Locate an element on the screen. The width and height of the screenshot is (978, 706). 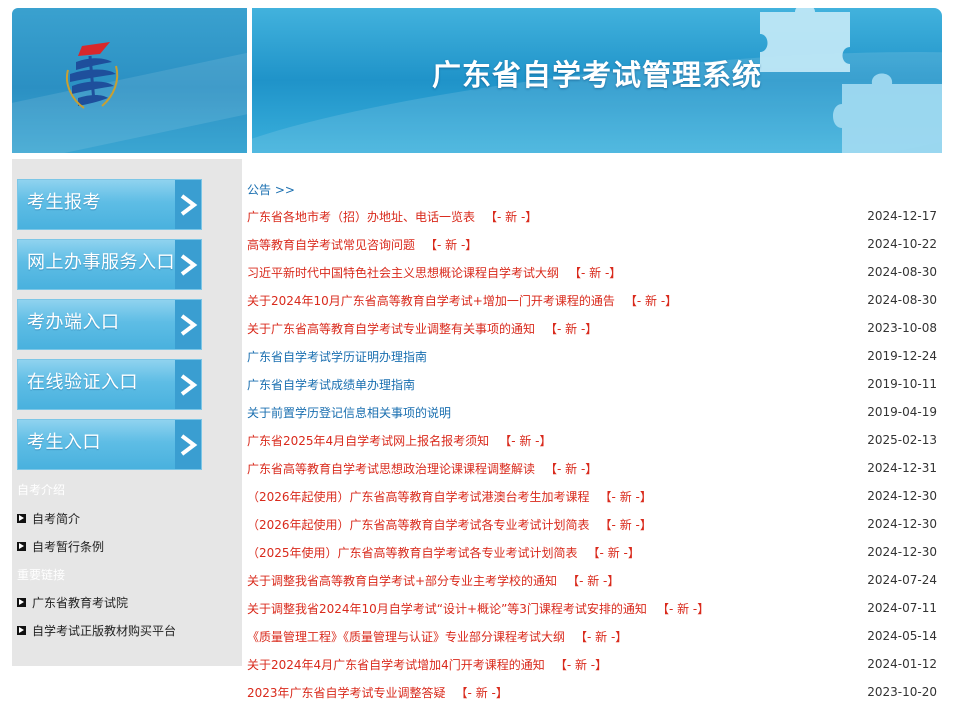
notice-title-group: 习近平新时代中国特色社会主义思想概论课程自学考试大纲 【- 新 -】 is located at coordinates (434, 272).